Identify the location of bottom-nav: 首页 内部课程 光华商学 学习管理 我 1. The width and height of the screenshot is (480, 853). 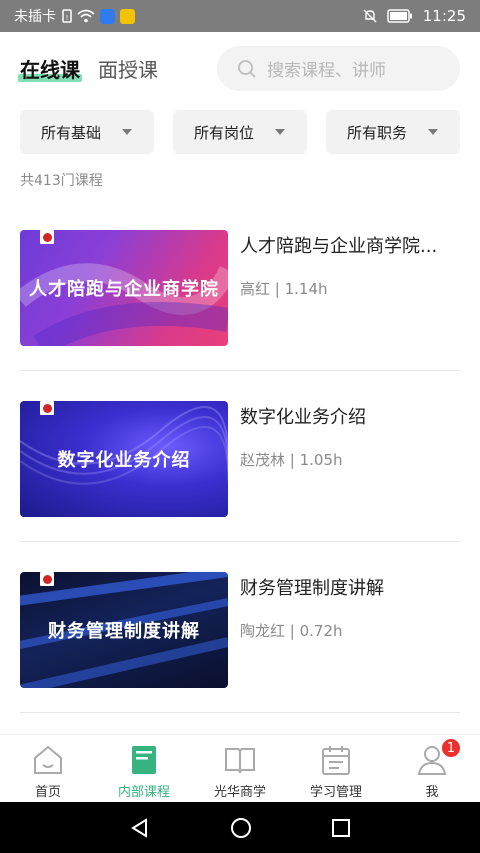
(240, 768).